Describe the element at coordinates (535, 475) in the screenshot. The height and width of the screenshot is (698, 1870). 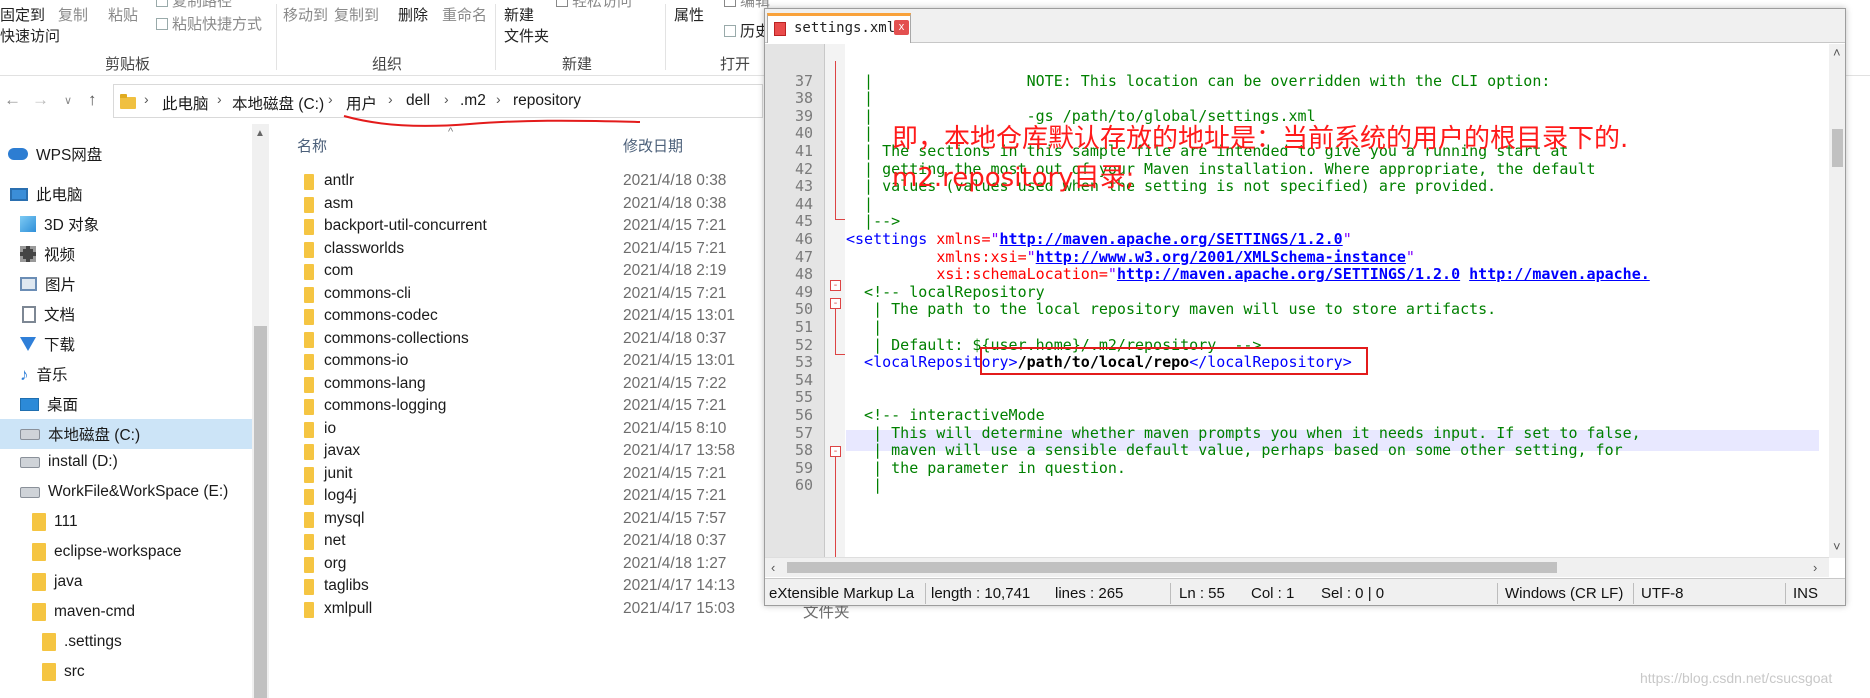
I see `file-row: junit 2021/4/15 7:21` at that location.